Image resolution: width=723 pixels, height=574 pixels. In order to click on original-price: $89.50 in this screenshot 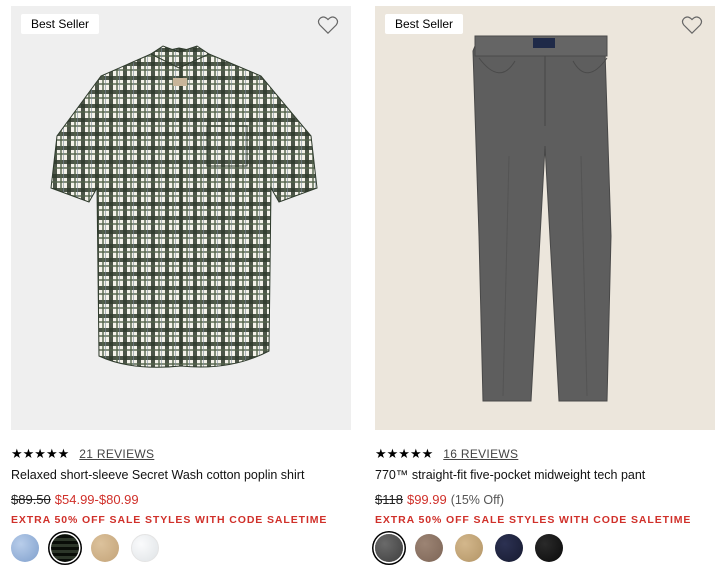, I will do `click(31, 499)`.